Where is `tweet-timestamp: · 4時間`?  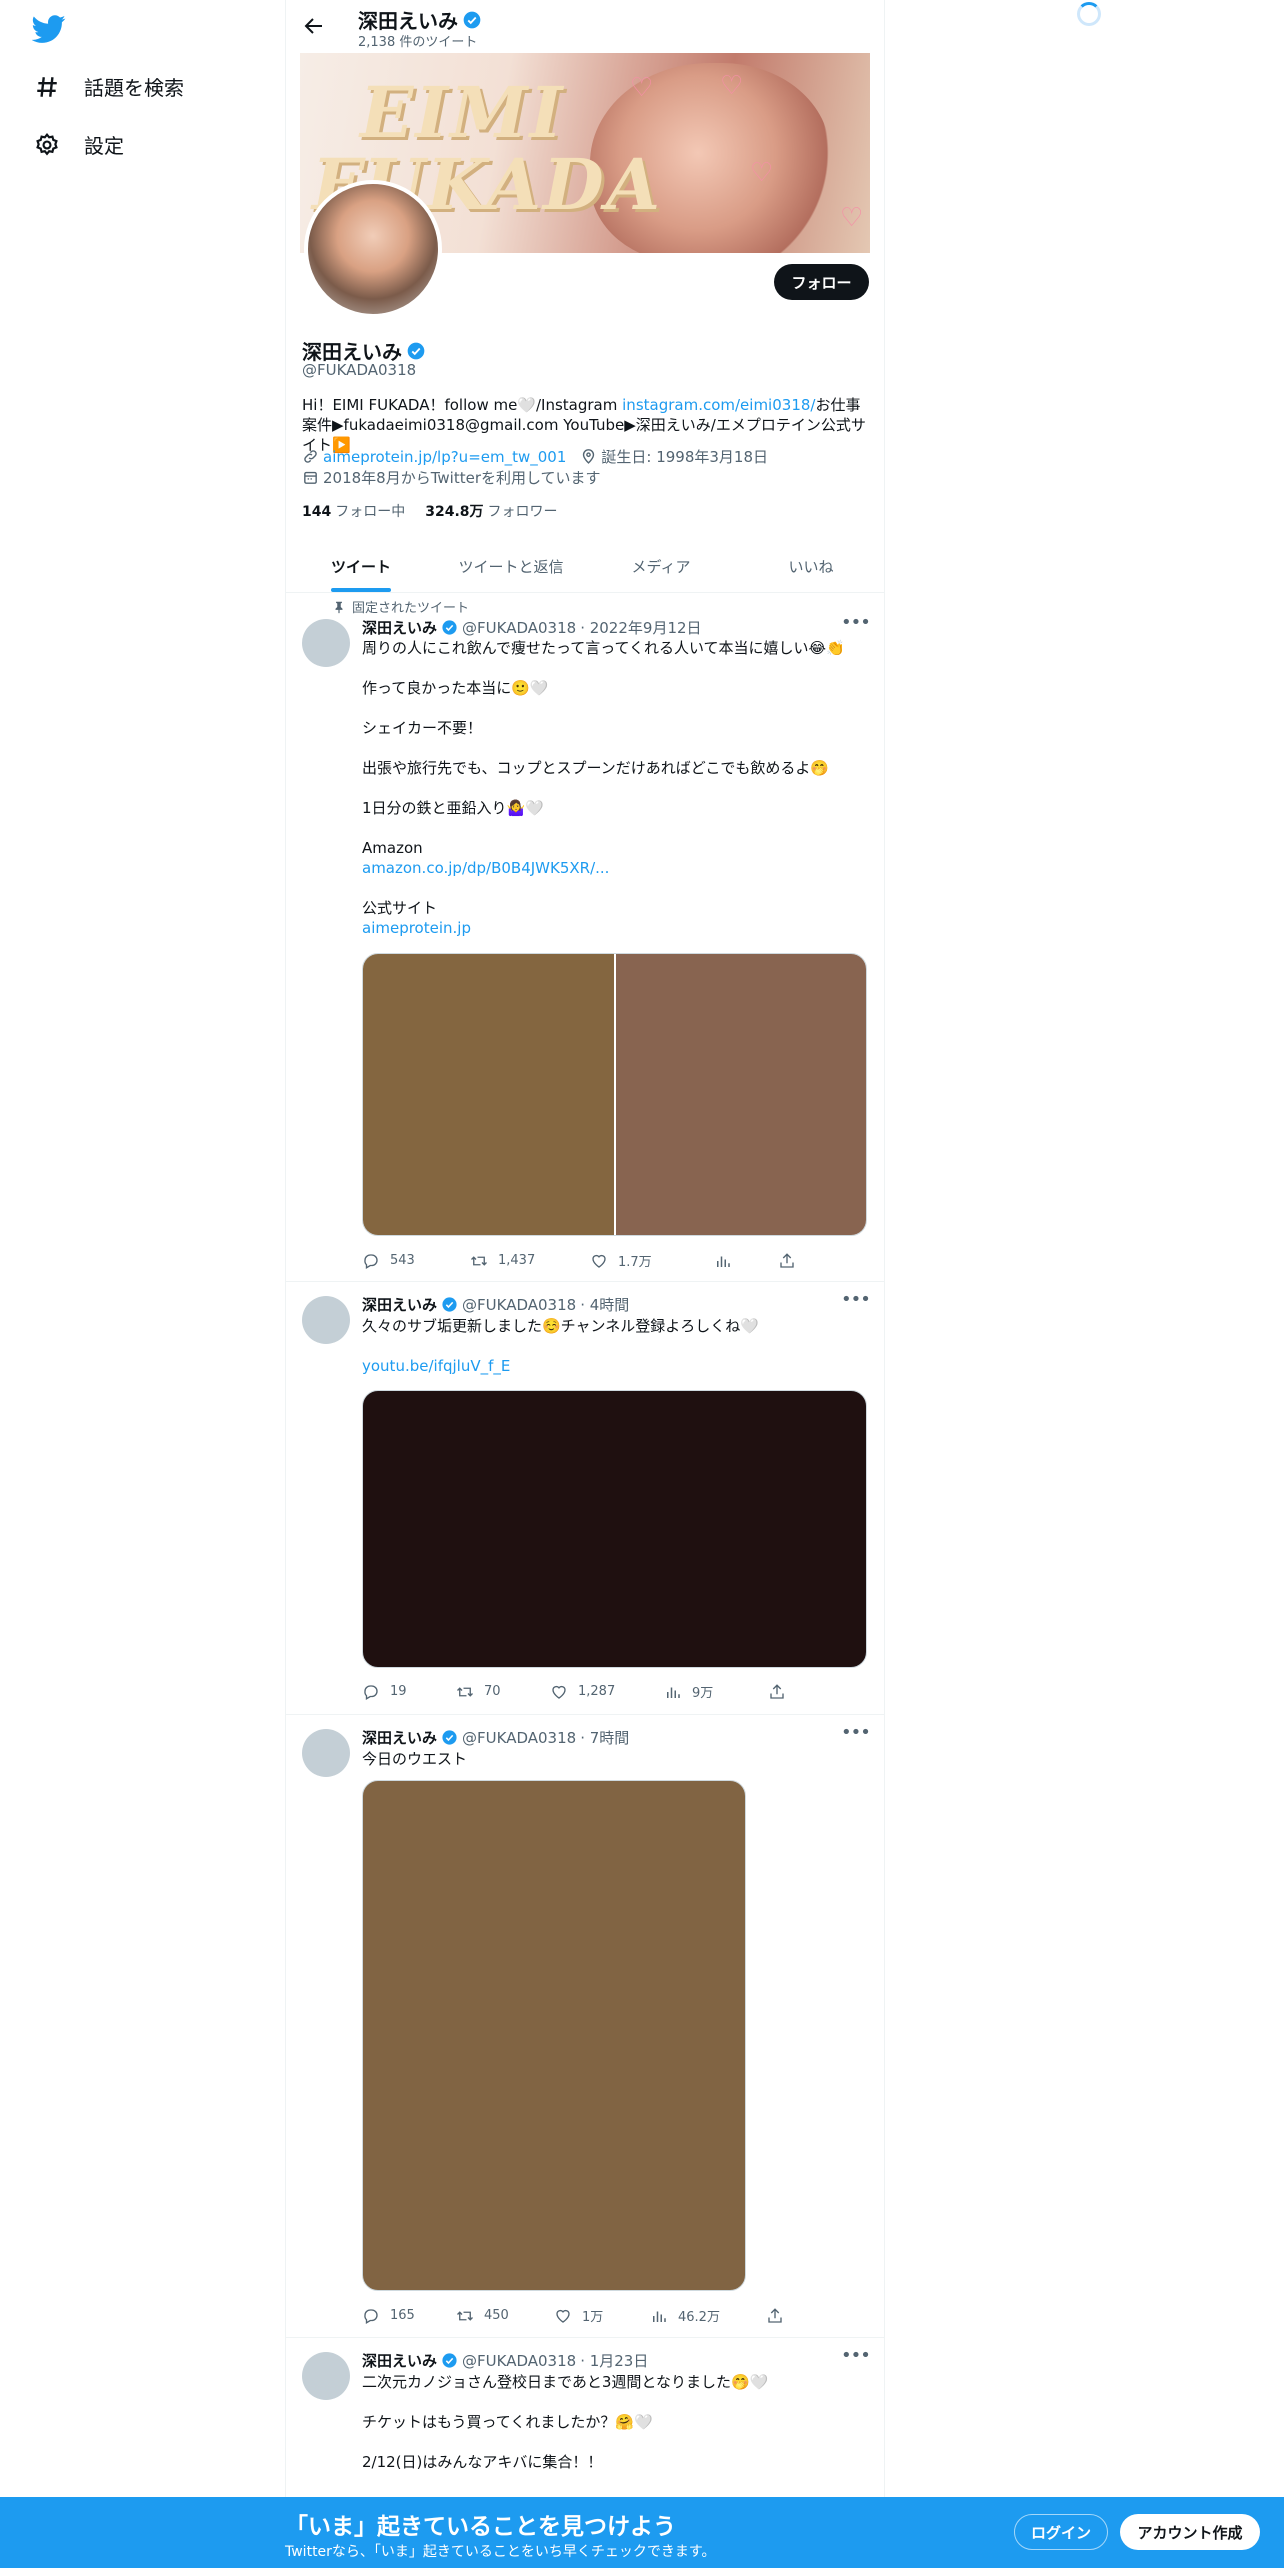 tweet-timestamp: · 4時間 is located at coordinates (604, 1304).